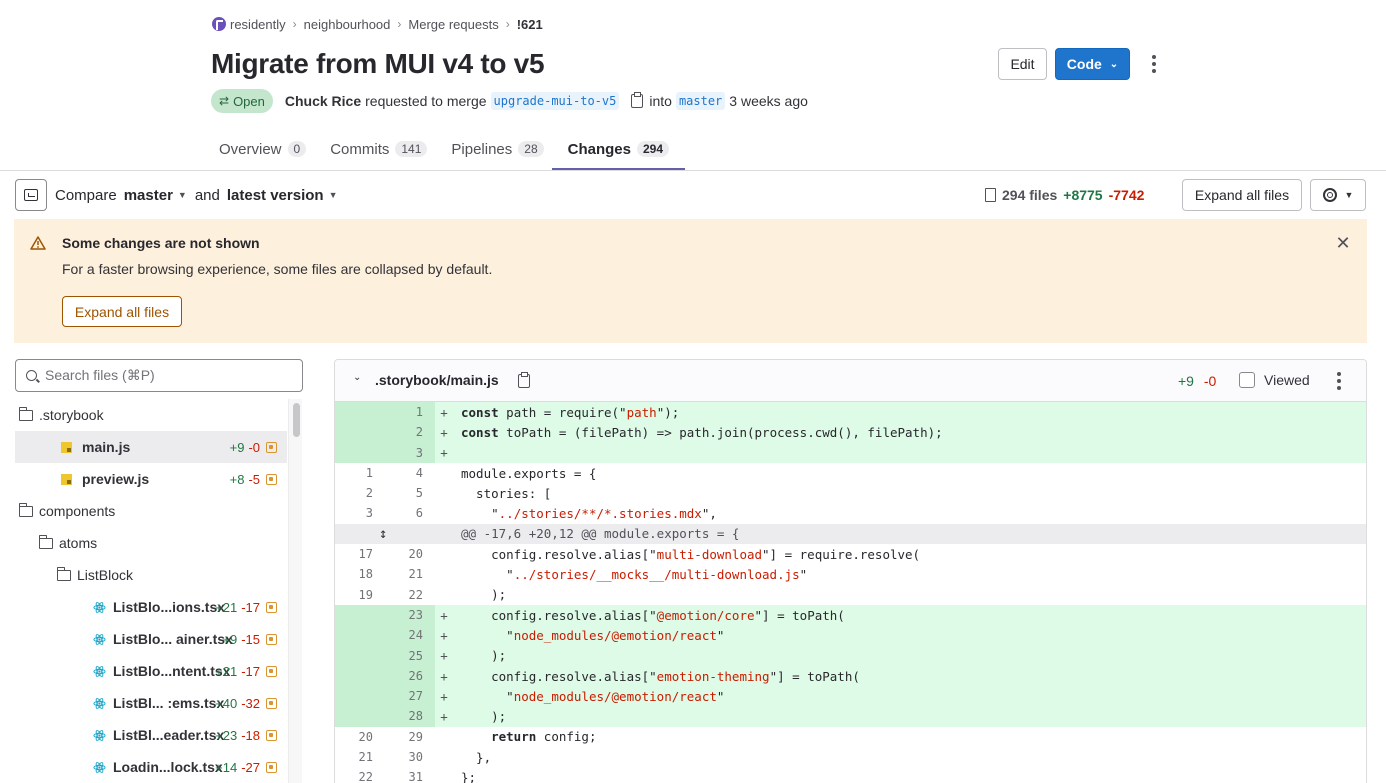  Describe the element at coordinates (378, 149) in the screenshot. I see `tab-commits: Commits 141` at that location.